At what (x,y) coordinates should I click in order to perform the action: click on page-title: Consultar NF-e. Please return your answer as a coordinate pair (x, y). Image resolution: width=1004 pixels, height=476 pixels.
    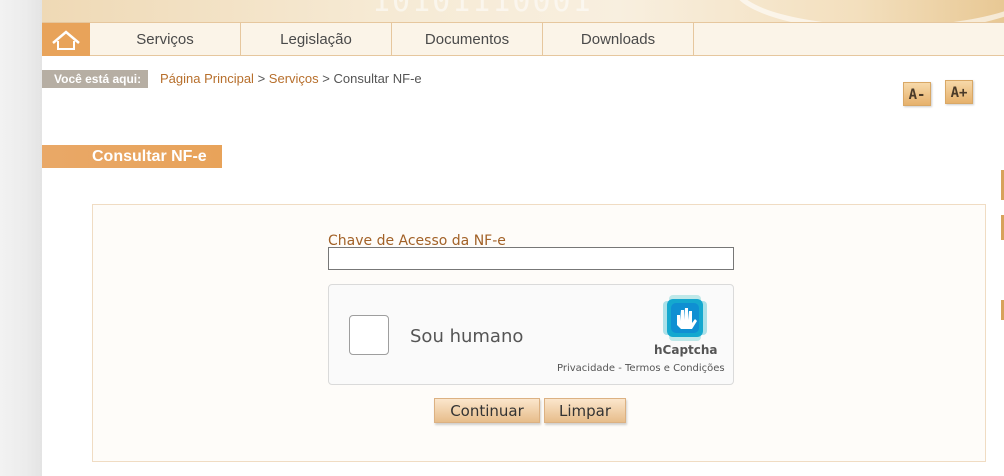
    Looking at the image, I should click on (132, 156).